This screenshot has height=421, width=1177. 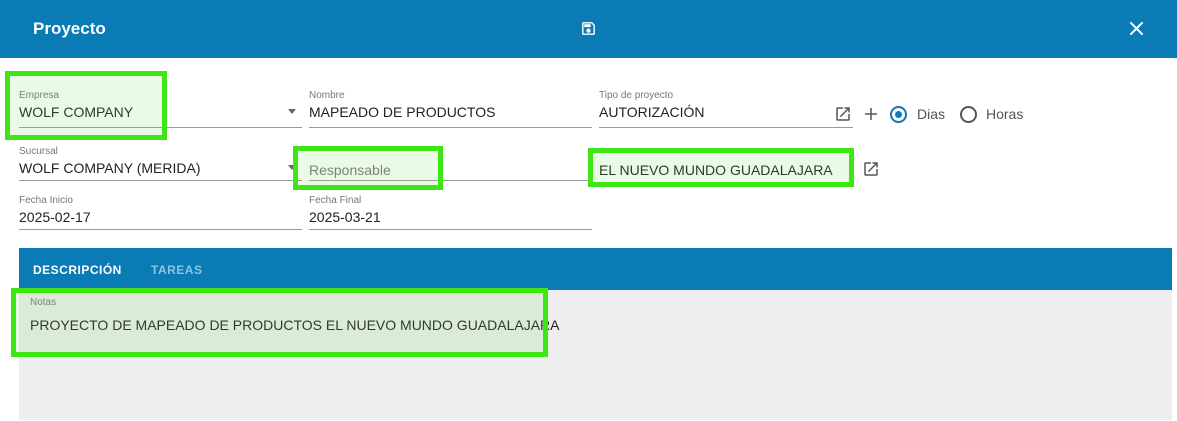 I want to click on fecha-inicio-label: Fecha Inicio, so click(x=46, y=200).